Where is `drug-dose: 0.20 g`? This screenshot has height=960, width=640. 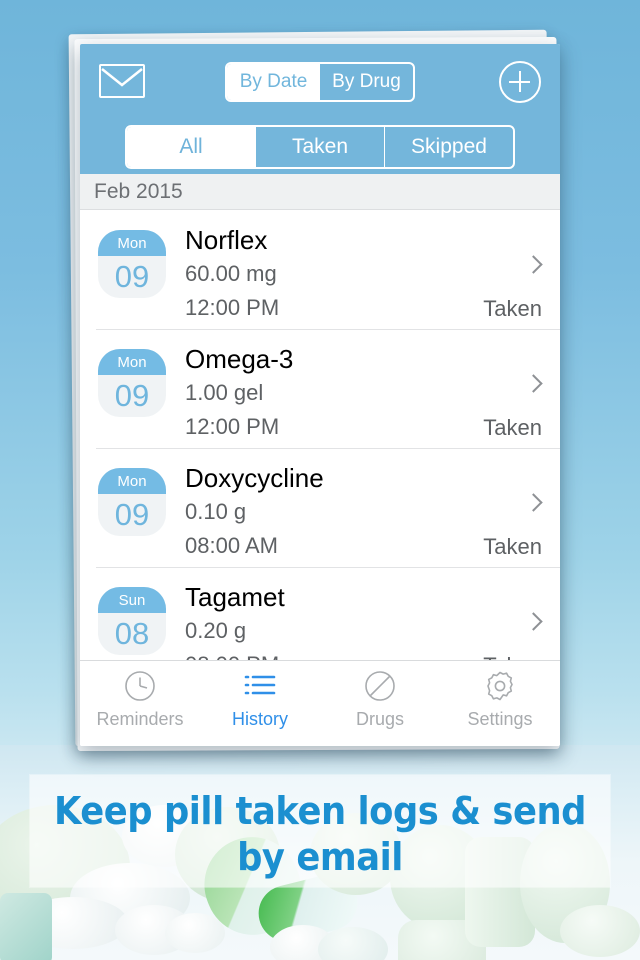 drug-dose: 0.20 g is located at coordinates (216, 630).